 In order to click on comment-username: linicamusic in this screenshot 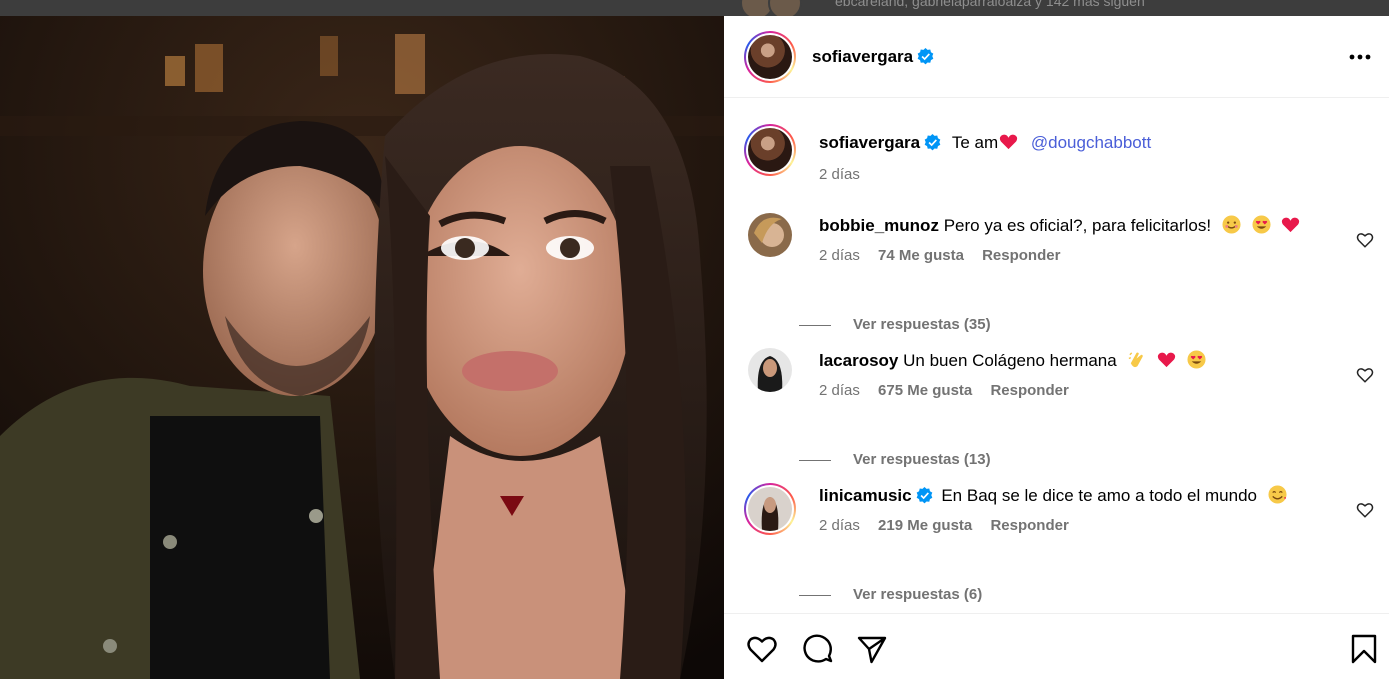, I will do `click(865, 495)`.